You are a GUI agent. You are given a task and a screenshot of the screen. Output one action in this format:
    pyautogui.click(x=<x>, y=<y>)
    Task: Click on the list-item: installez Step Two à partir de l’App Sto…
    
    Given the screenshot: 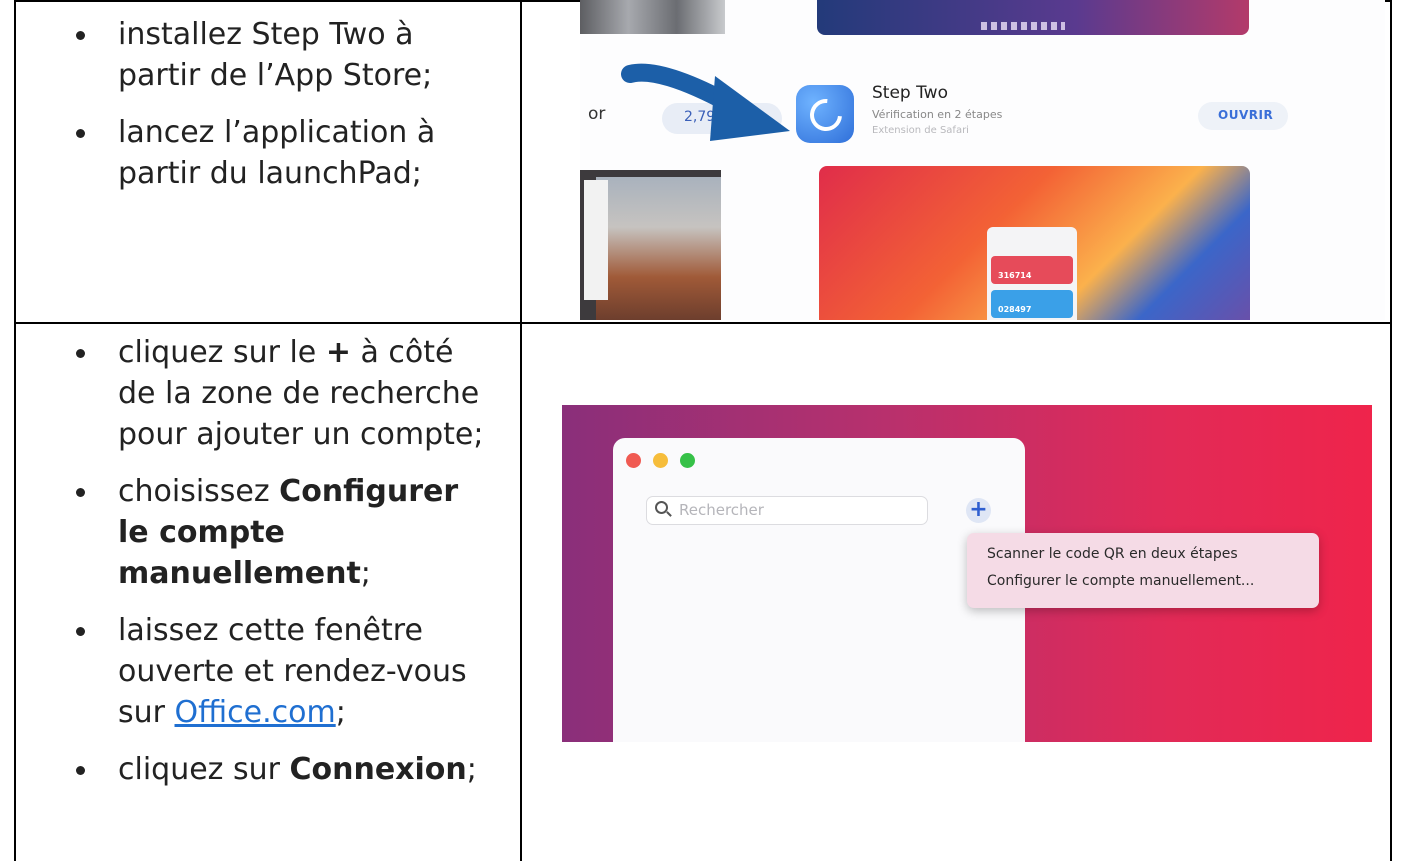 What is the action you would take?
    pyautogui.click(x=226, y=55)
    